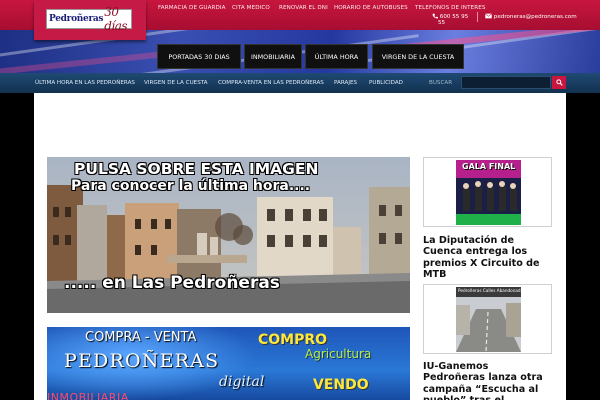 The image size is (600, 400). I want to click on subnav-parajes: PARAJES, so click(345, 83).